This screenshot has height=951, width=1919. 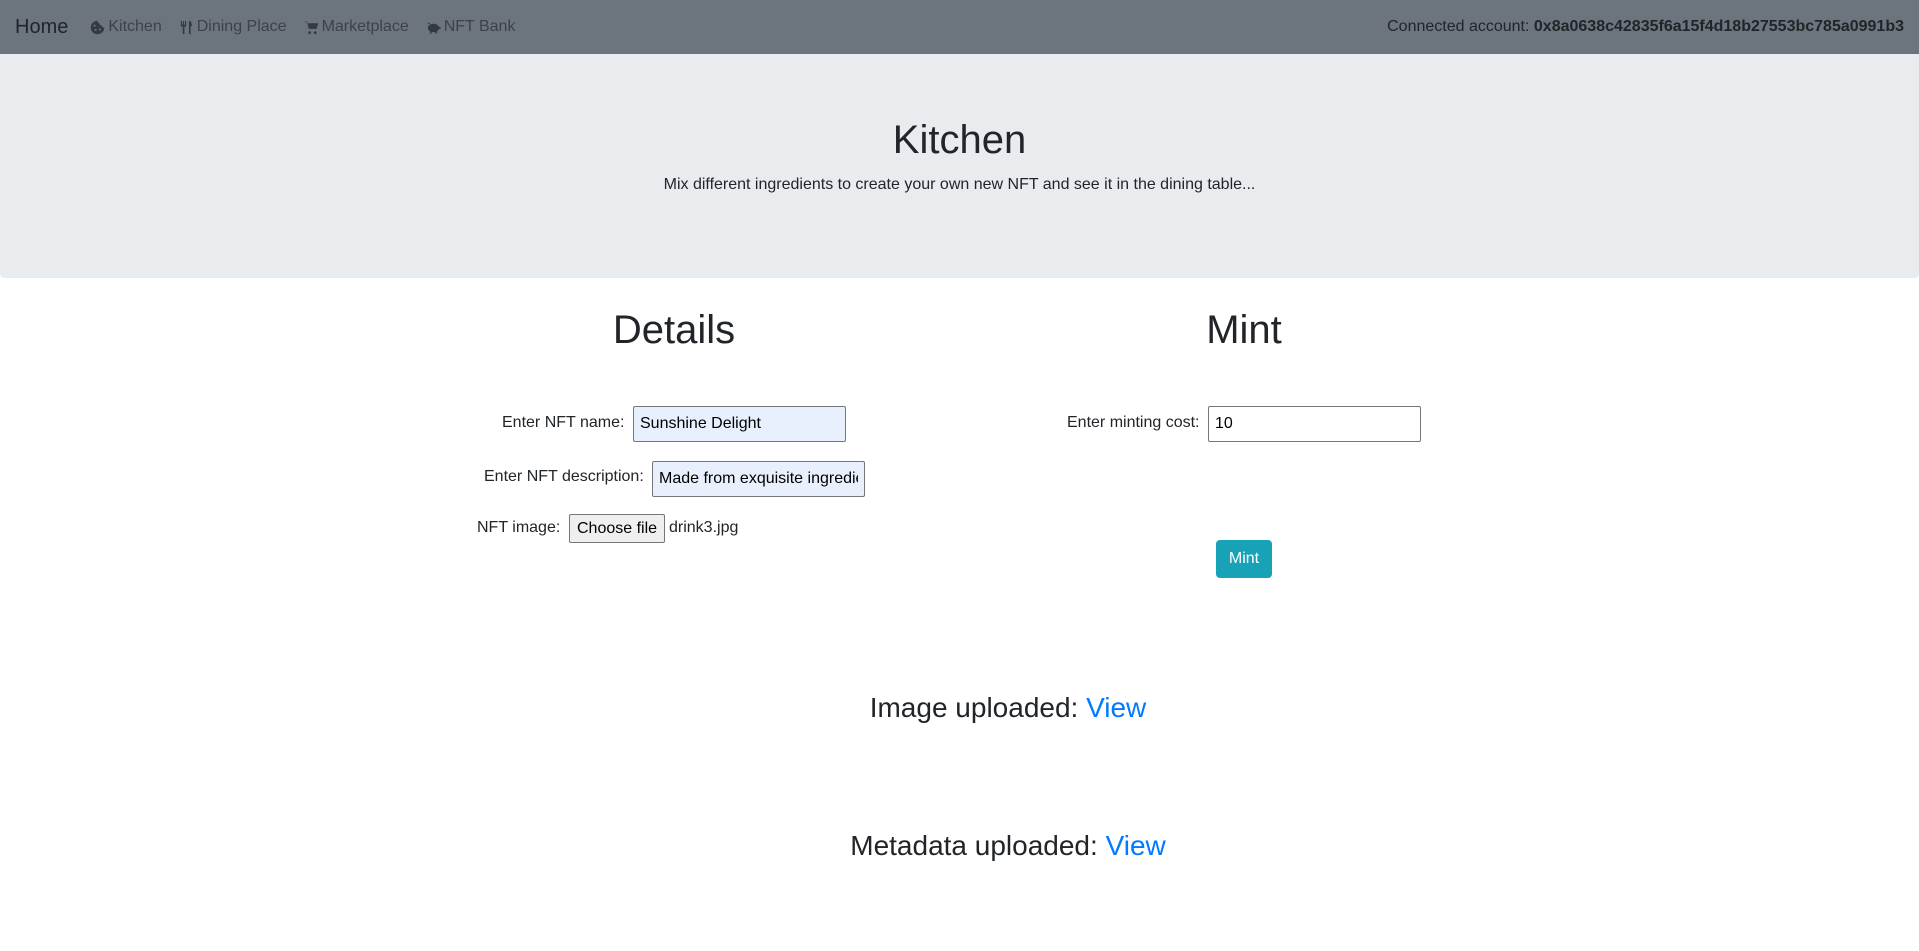 What do you see at coordinates (563, 422) in the screenshot?
I see `nft-name-label: Enter NFT name:` at bounding box center [563, 422].